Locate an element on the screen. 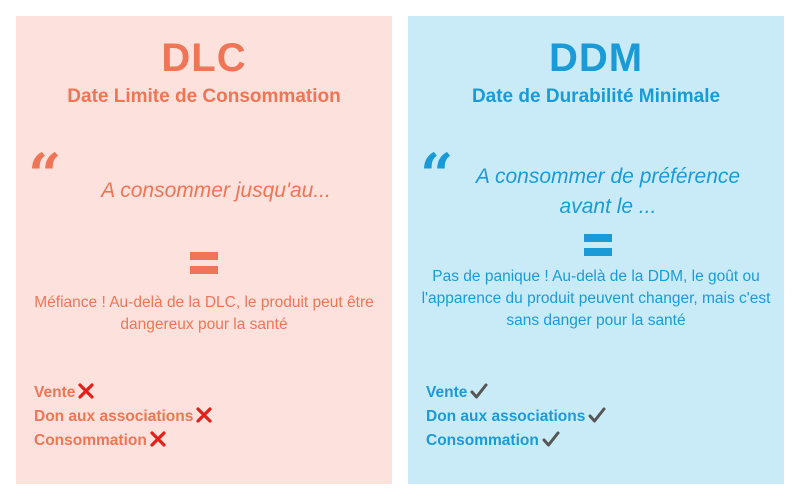 The width and height of the screenshot is (800, 500). ddm-full-name: Date de Durabilité Minimale is located at coordinates (596, 96).